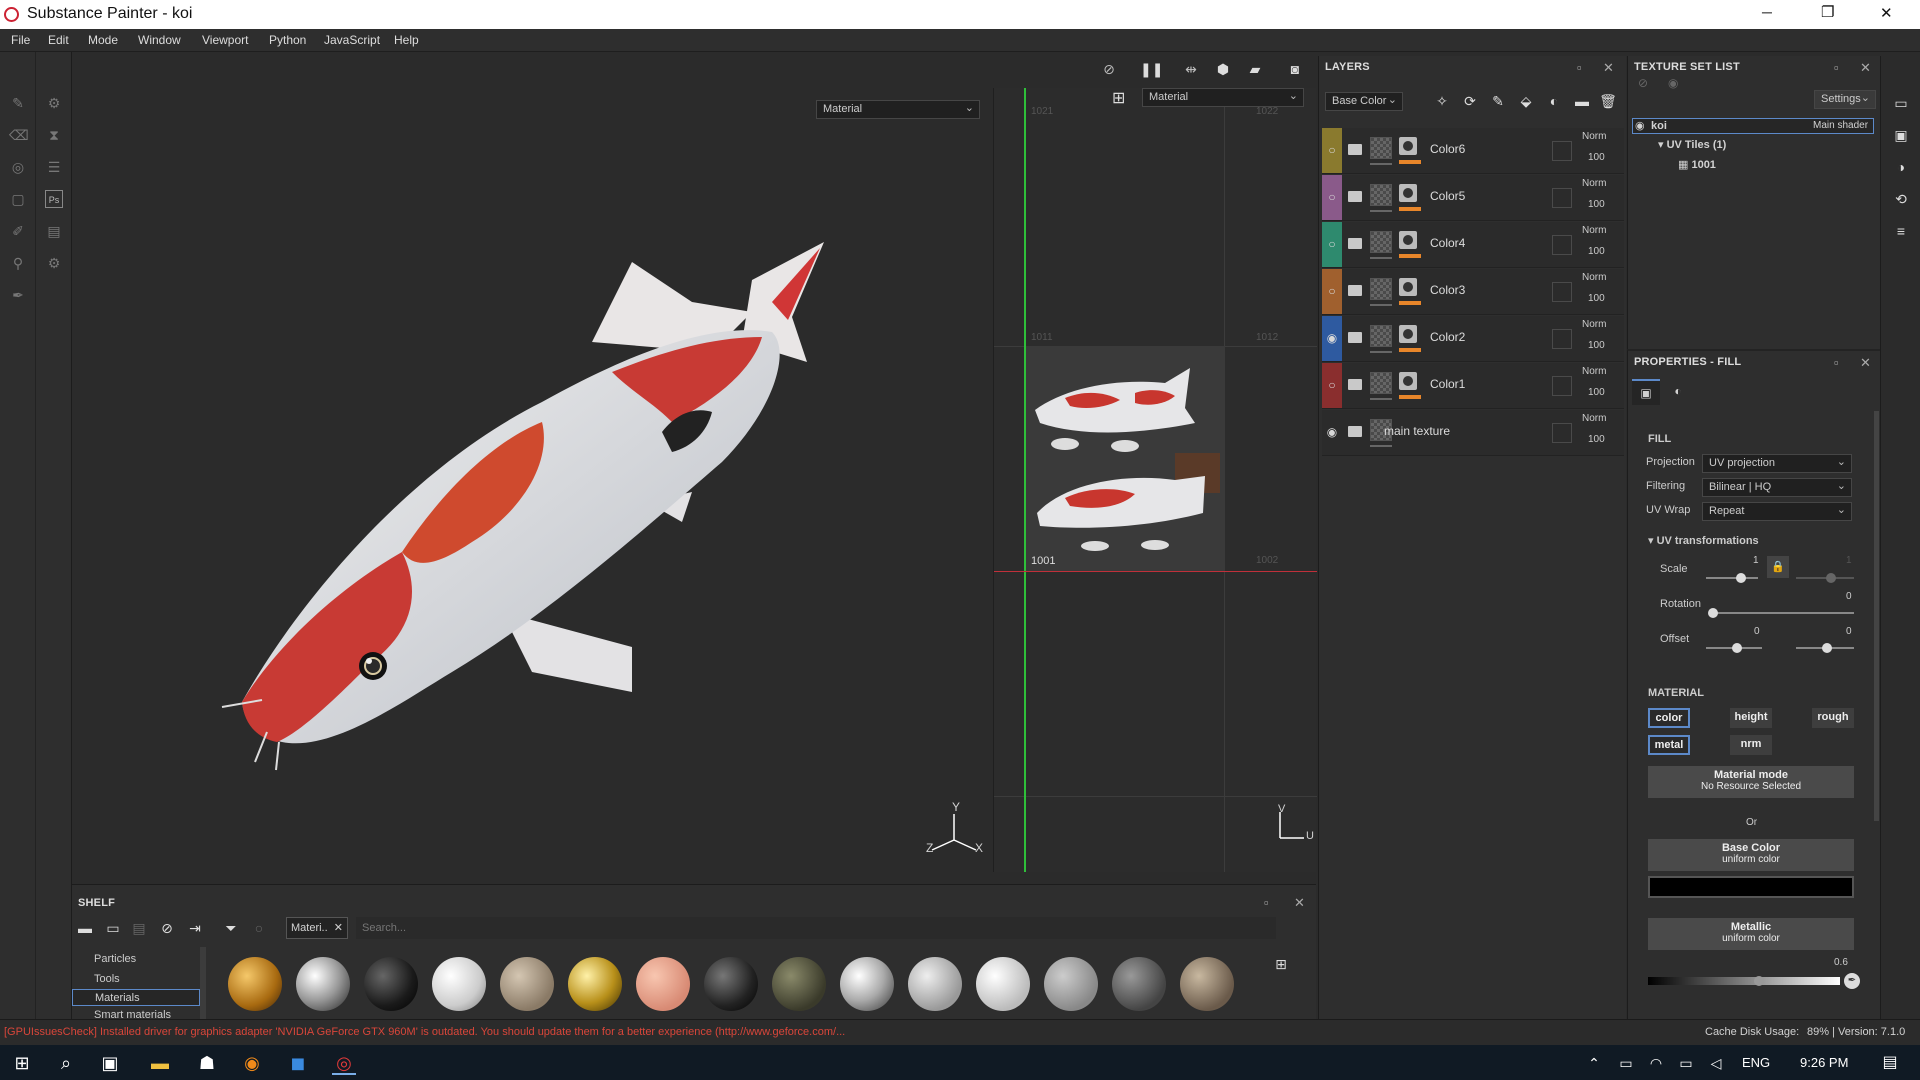 The image size is (1920, 1080). What do you see at coordinates (1778, 567) in the screenshot?
I see `lock-icon: 🔒` at bounding box center [1778, 567].